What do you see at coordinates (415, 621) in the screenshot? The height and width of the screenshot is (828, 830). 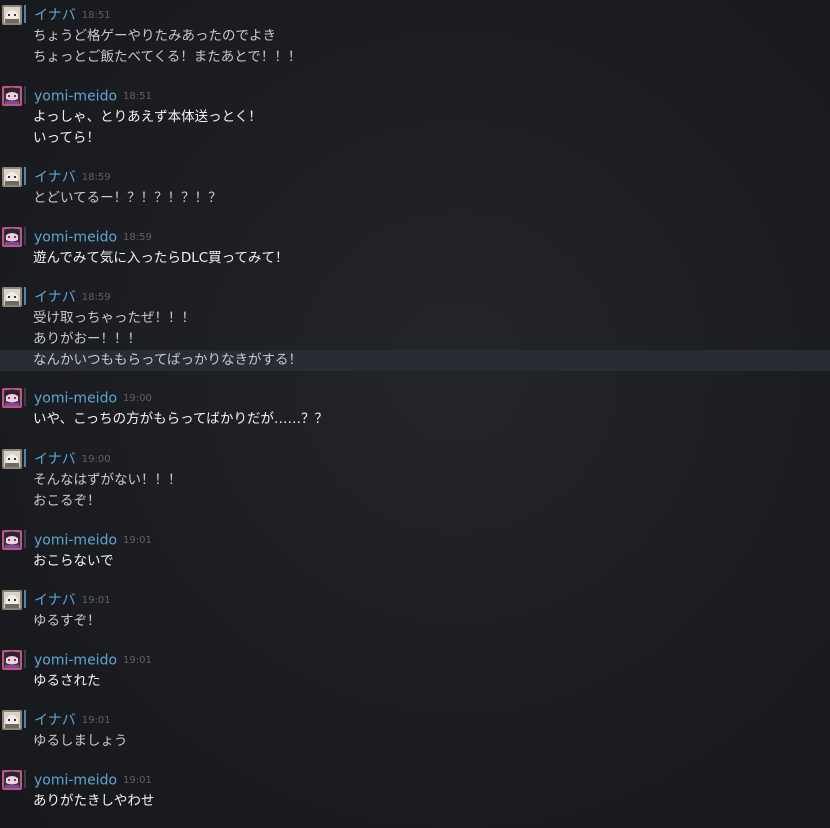 I see `message-line: ゆるすぞ！` at bounding box center [415, 621].